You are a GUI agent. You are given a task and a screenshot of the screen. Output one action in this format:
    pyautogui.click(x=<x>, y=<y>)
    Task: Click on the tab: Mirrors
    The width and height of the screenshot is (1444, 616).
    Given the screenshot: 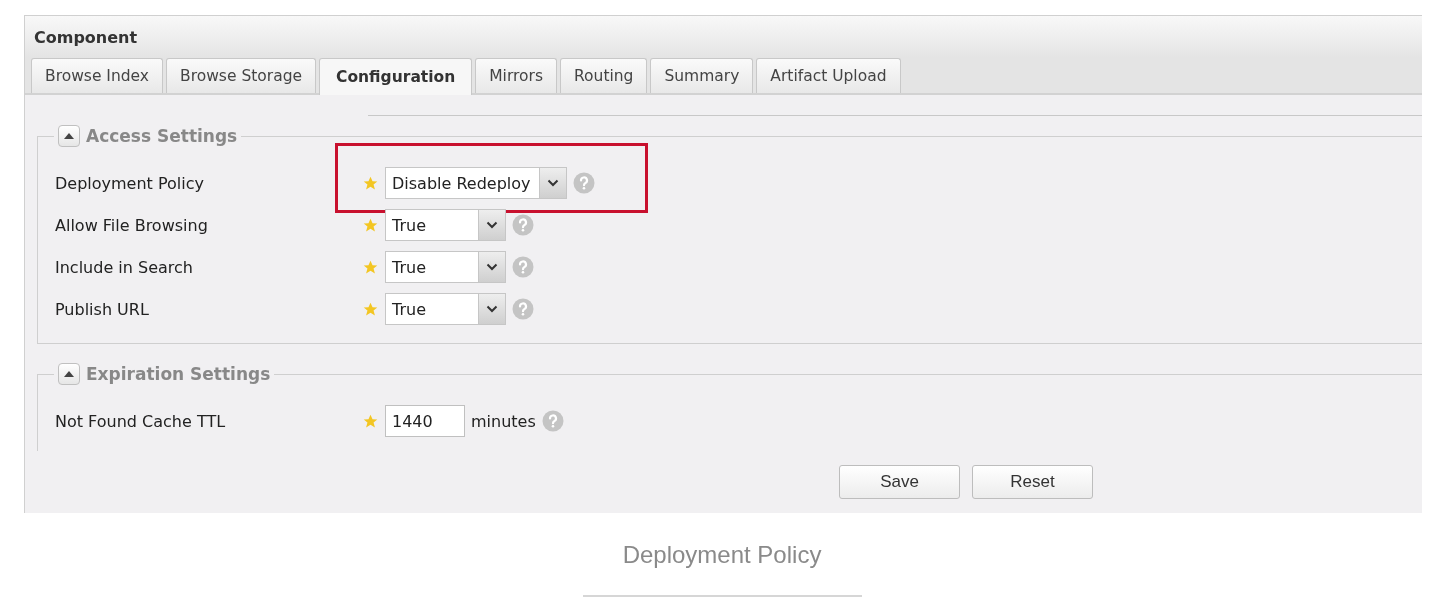 What is the action you would take?
    pyautogui.click(x=516, y=75)
    